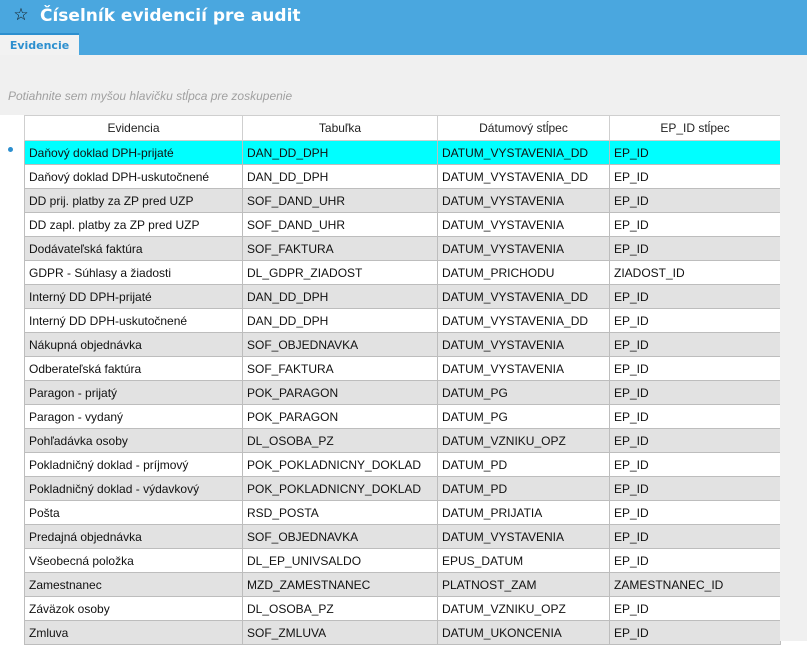  I want to click on cell-datumovy-stlpec: PLATNOST_ZAM, so click(523, 584).